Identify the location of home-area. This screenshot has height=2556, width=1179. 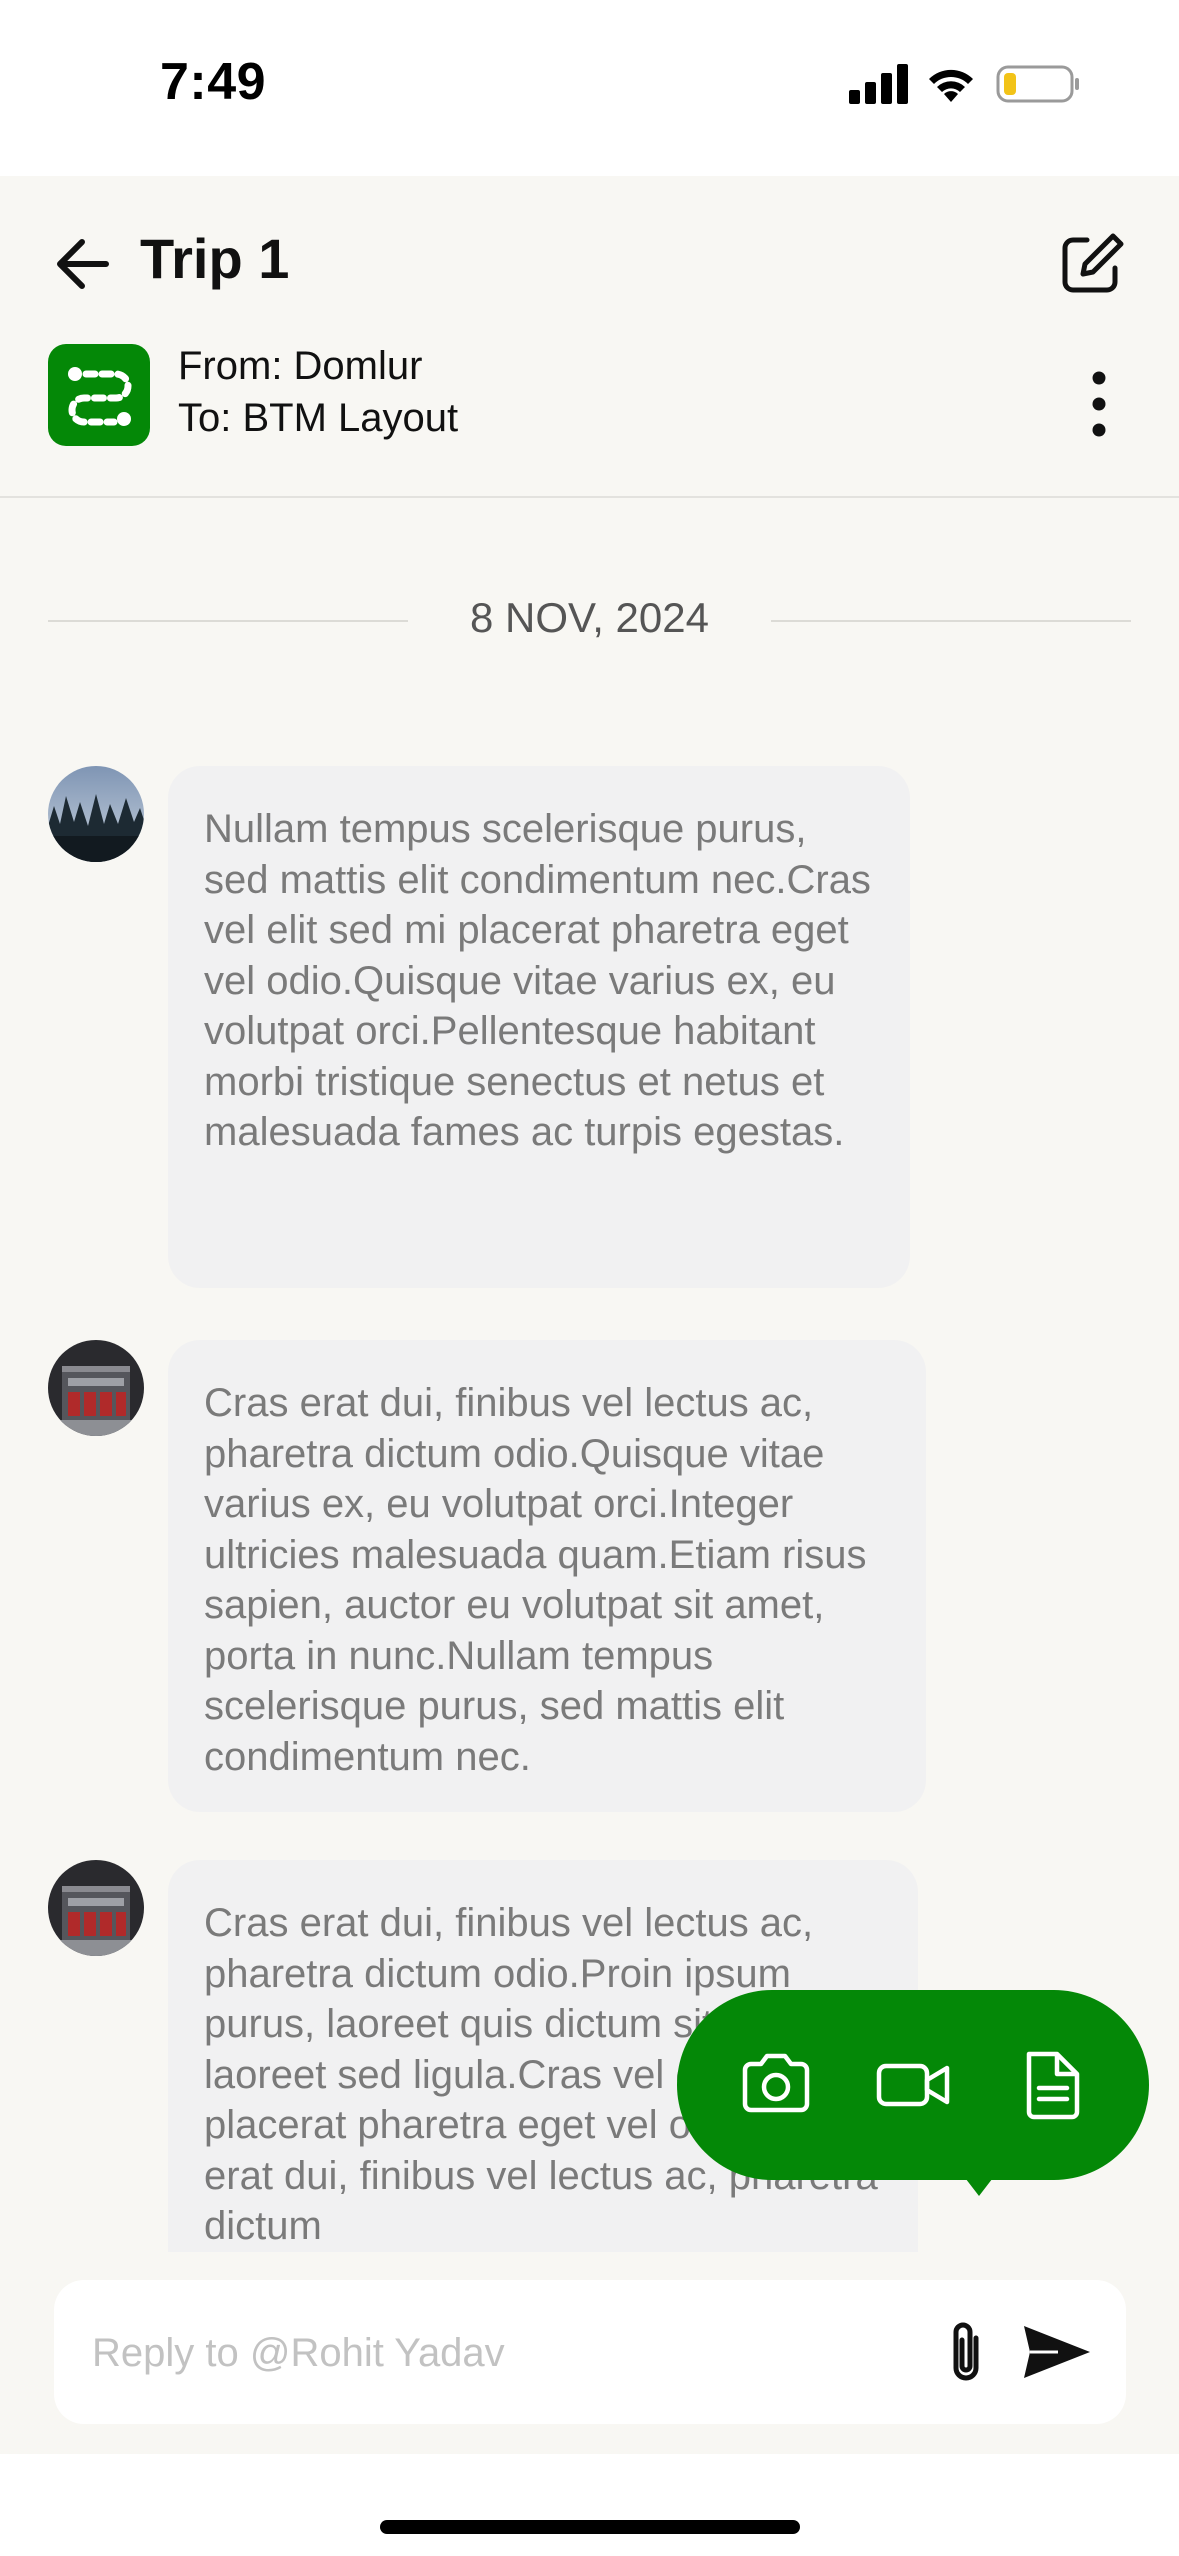
(589, 2505).